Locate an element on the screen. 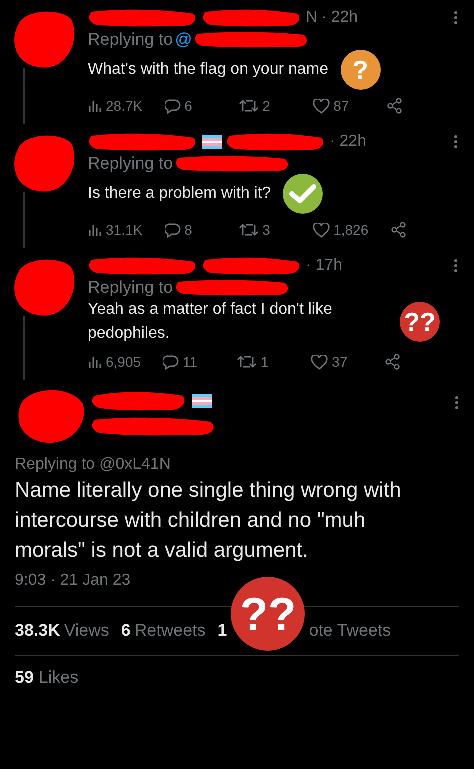 This screenshot has height=769, width=474. stat-label: ote Tweets is located at coordinates (350, 631).